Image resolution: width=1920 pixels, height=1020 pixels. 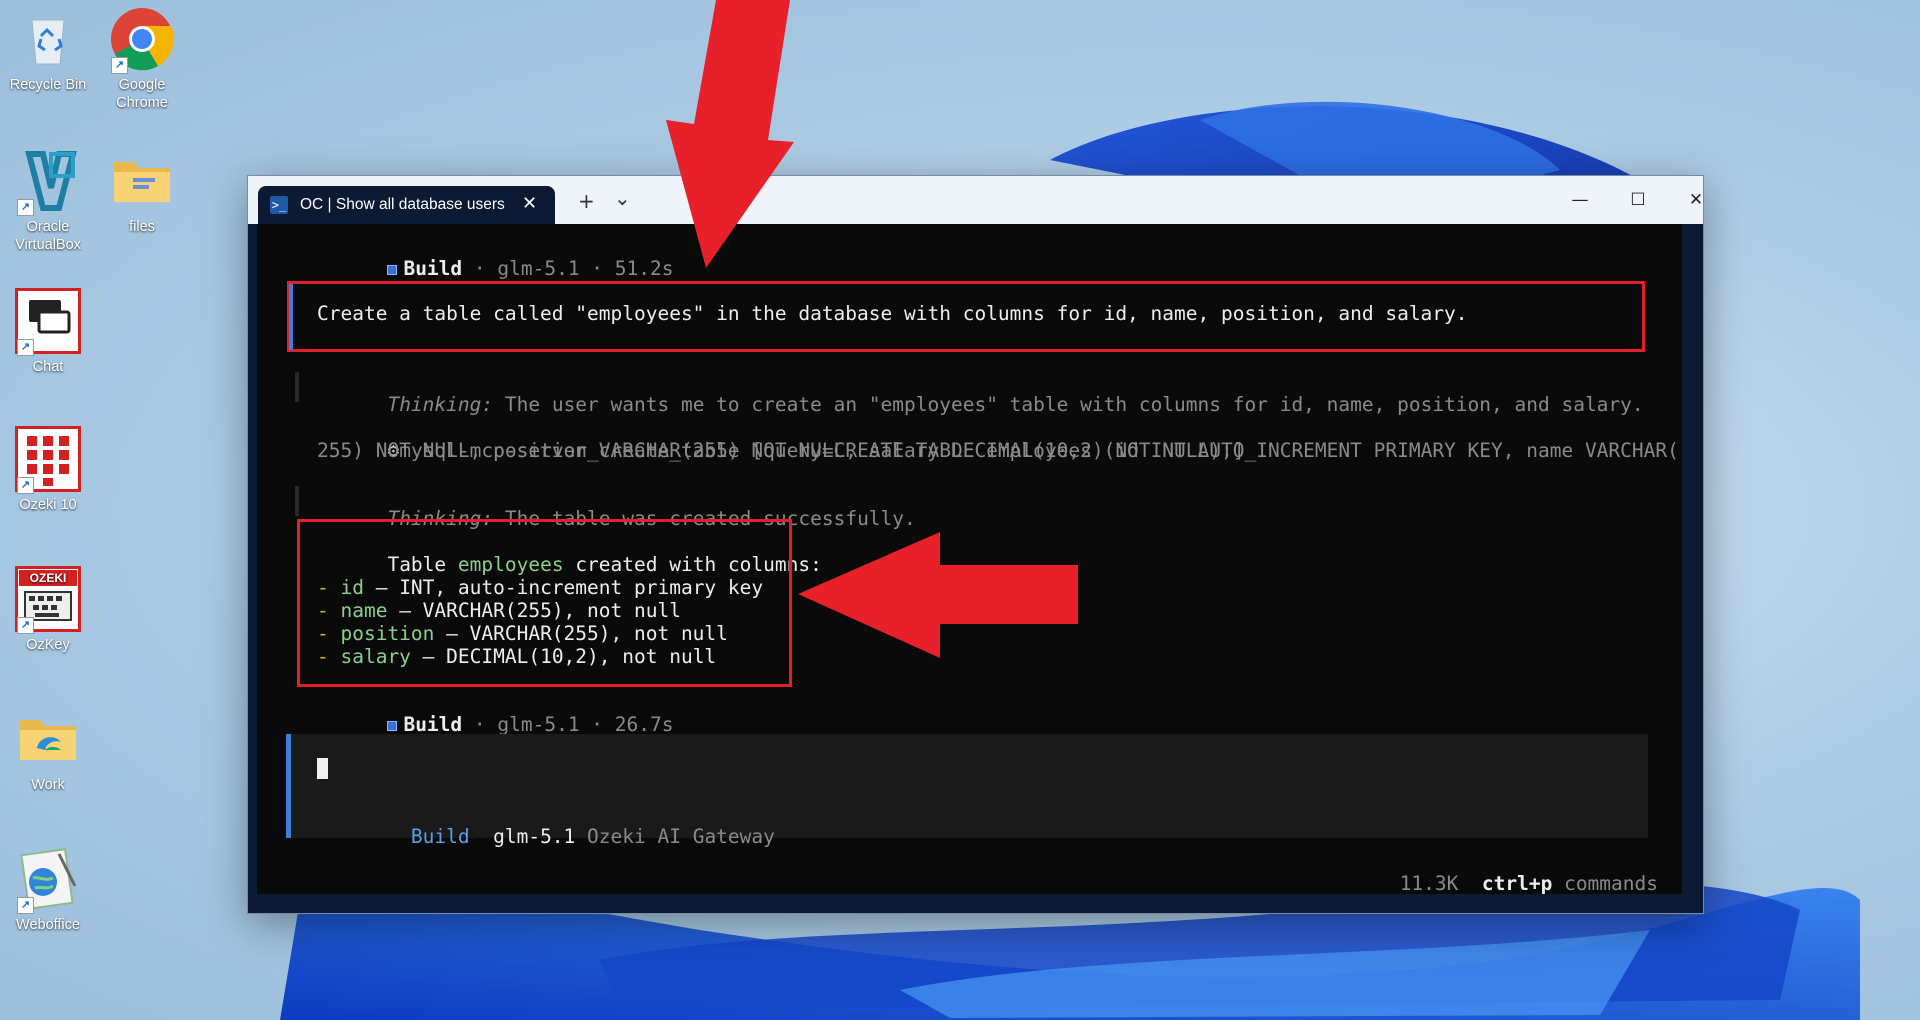 What do you see at coordinates (872, 329) in the screenshot?
I see `annotation-arrows` at bounding box center [872, 329].